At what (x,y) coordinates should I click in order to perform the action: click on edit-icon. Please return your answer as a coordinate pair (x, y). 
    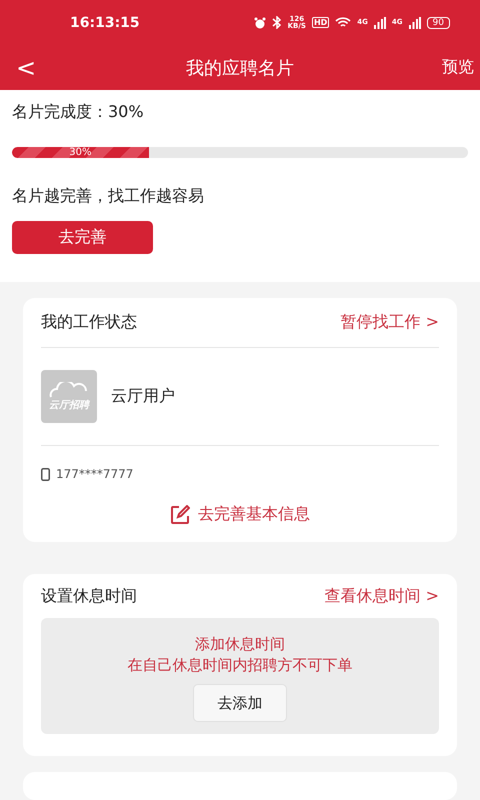
    Looking at the image, I should click on (180, 514).